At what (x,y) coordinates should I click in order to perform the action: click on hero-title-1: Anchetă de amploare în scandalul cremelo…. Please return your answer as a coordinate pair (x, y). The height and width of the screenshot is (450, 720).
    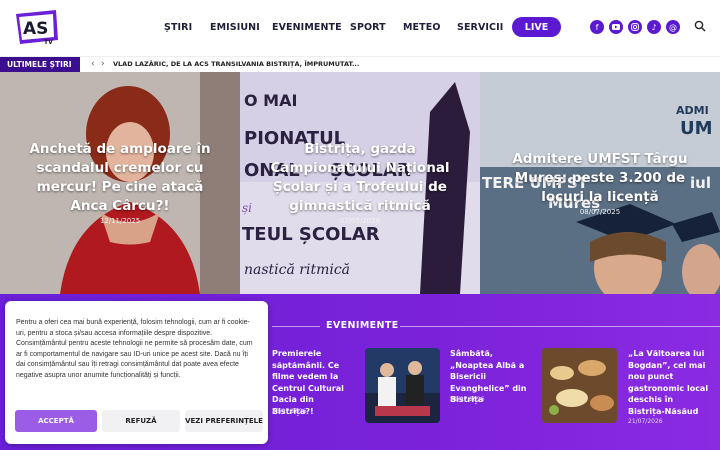
    Looking at the image, I should click on (120, 178).